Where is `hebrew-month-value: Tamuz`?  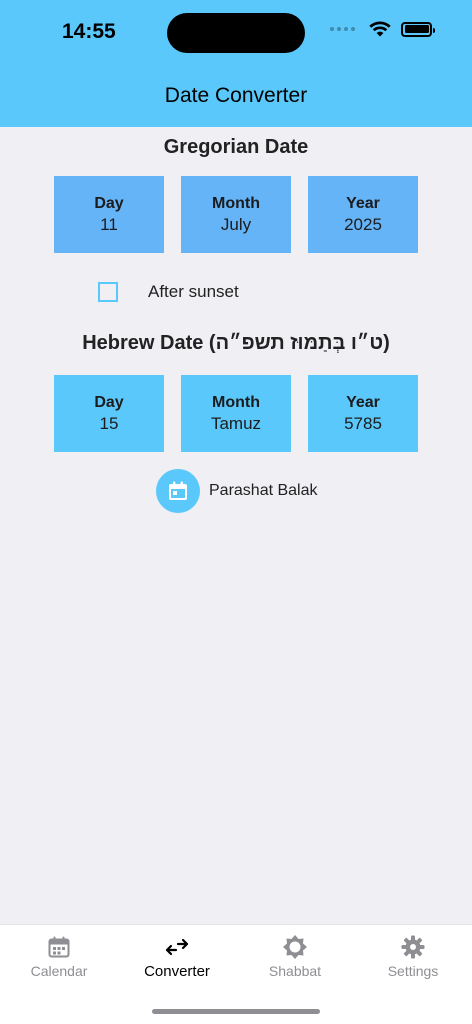 hebrew-month-value: Tamuz is located at coordinates (236, 423).